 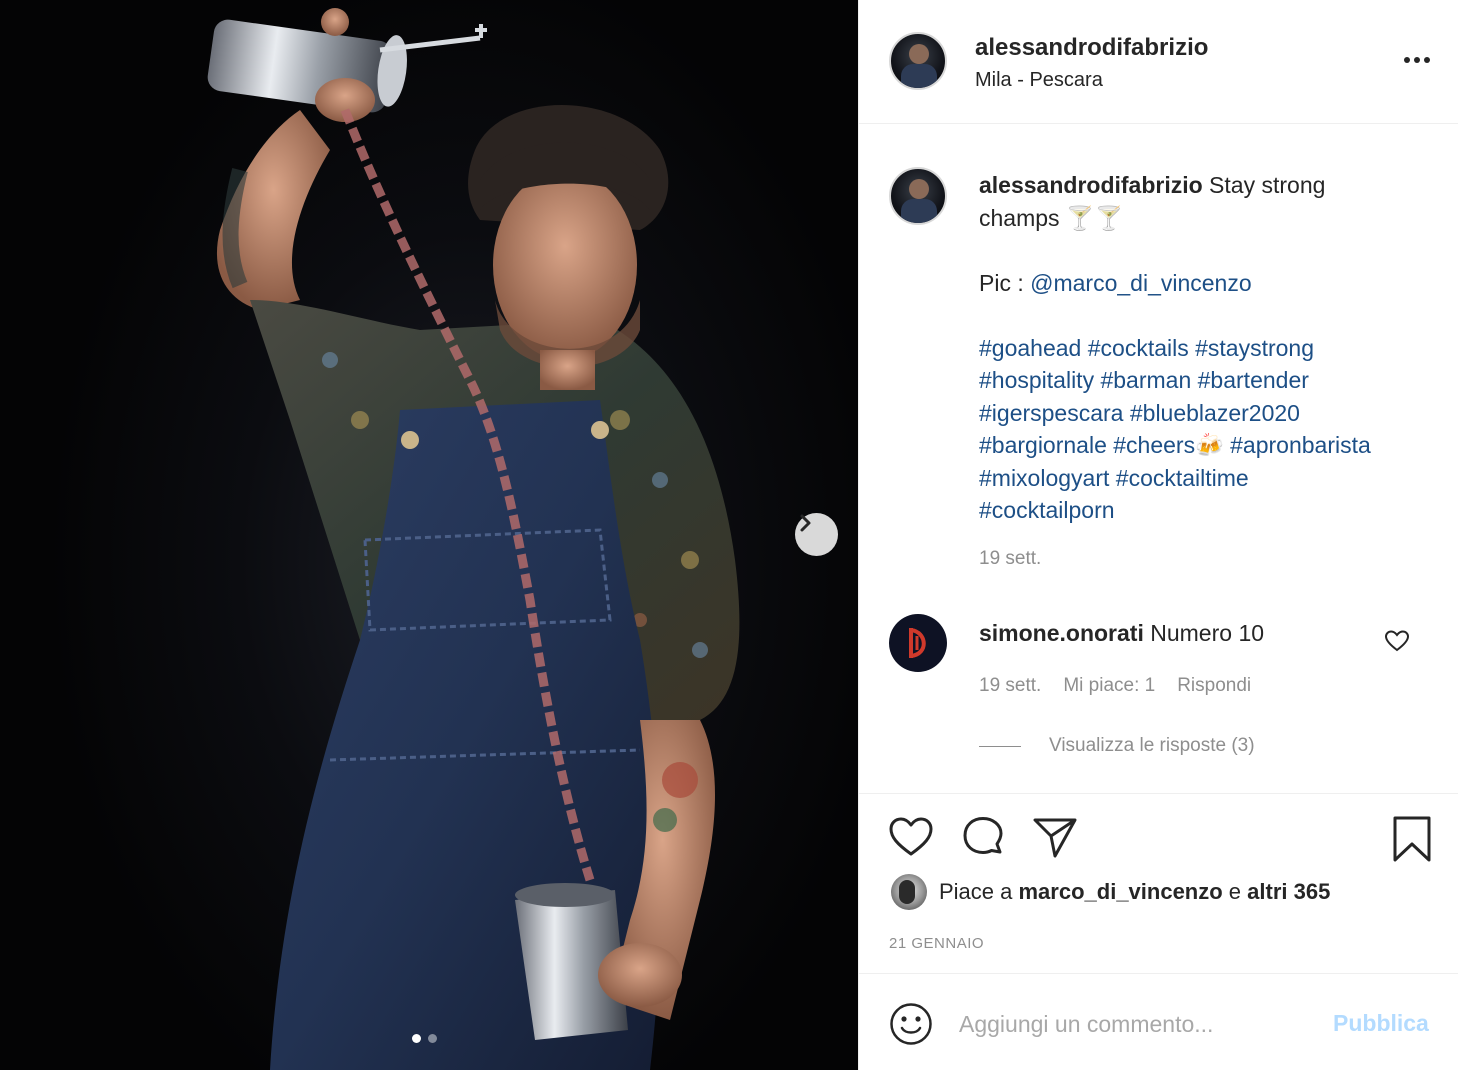 I want to click on hashtag-link: #mixologyart, so click(x=1044, y=478).